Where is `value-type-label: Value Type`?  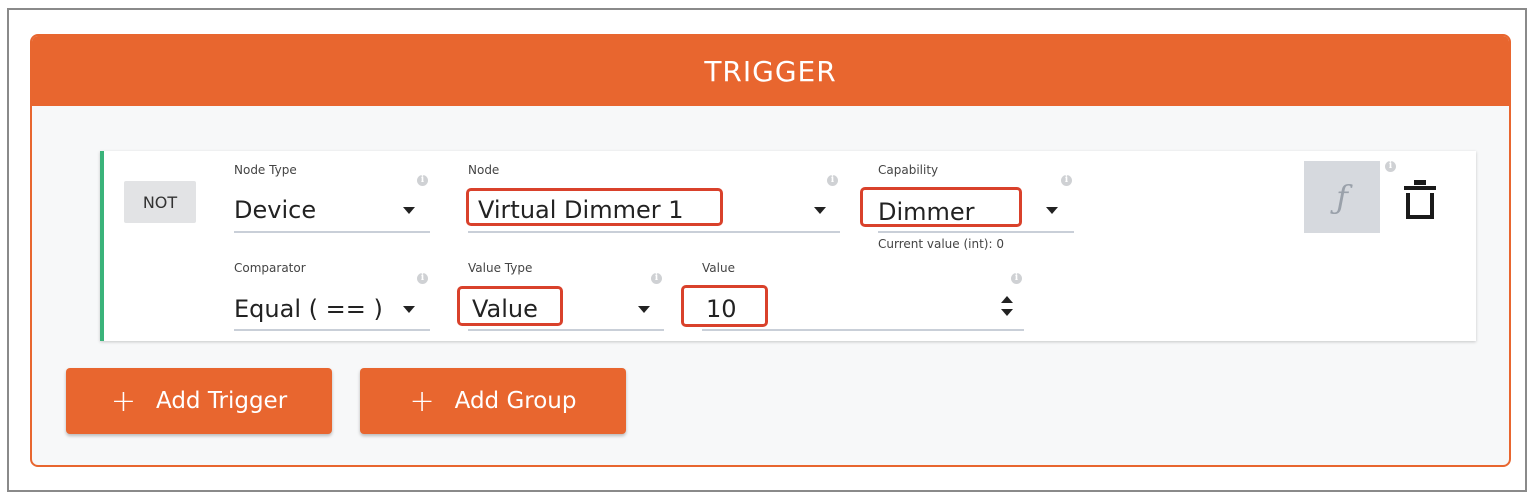 value-type-label: Value Type is located at coordinates (500, 268).